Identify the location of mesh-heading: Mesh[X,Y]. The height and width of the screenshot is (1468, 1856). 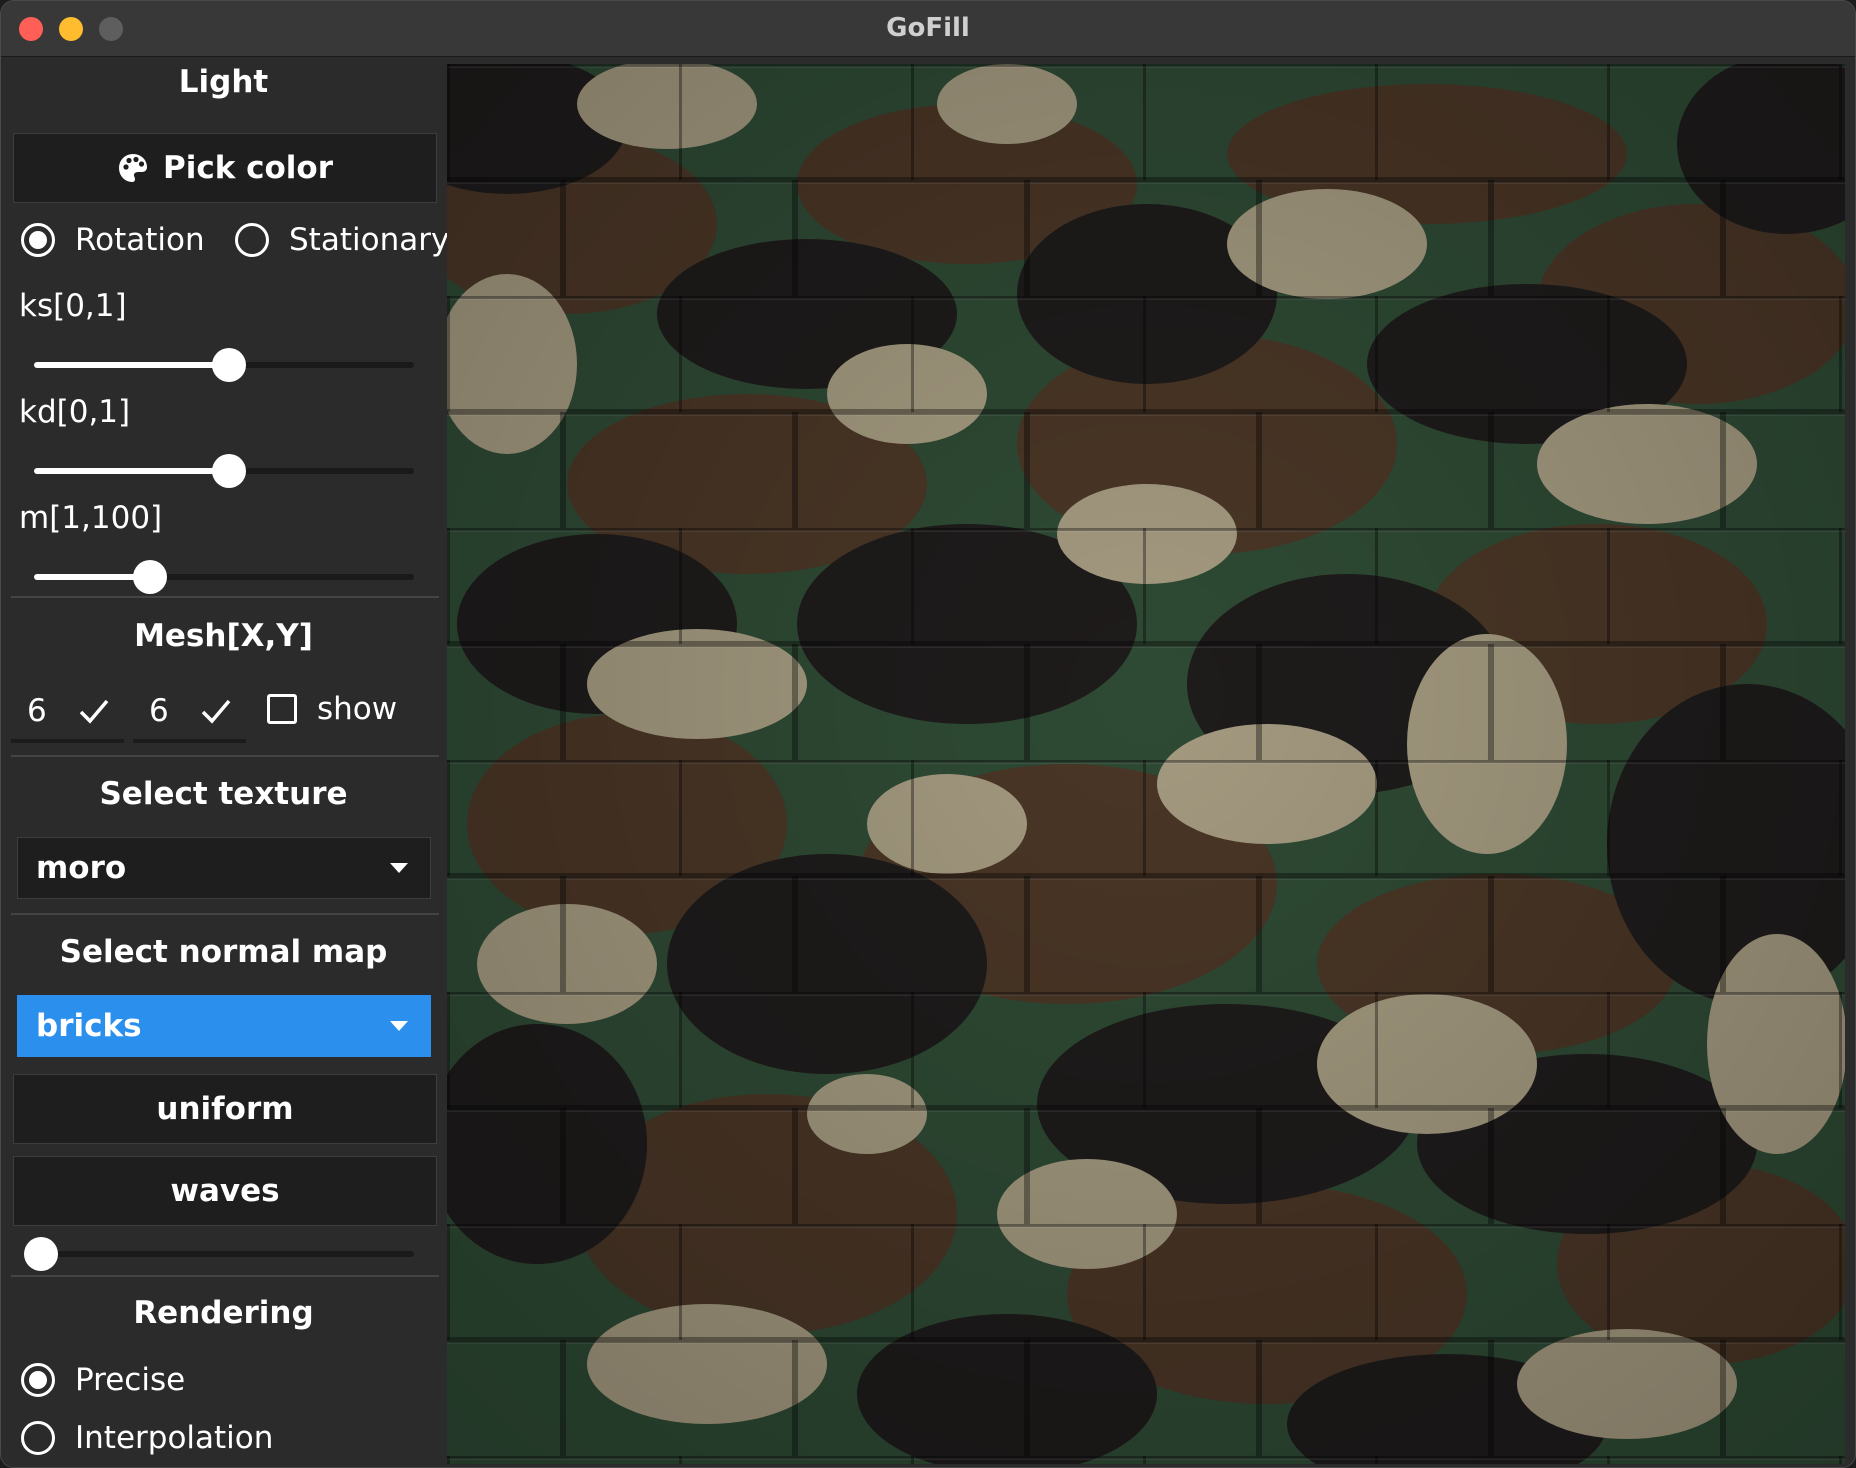
(223, 636).